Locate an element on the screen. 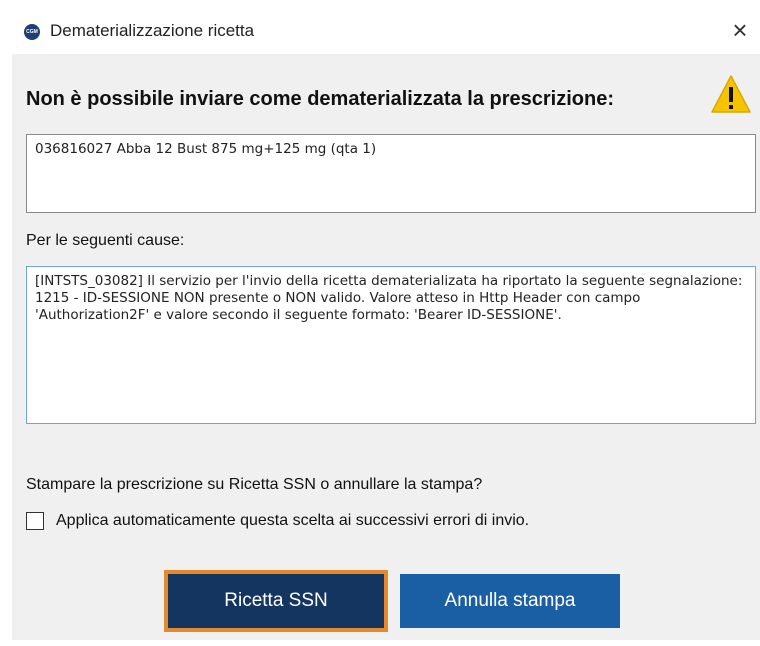 Image resolution: width=760 pixels, height=646 pixels. annulla-stampa-button: Annulla stampa is located at coordinates (510, 601).